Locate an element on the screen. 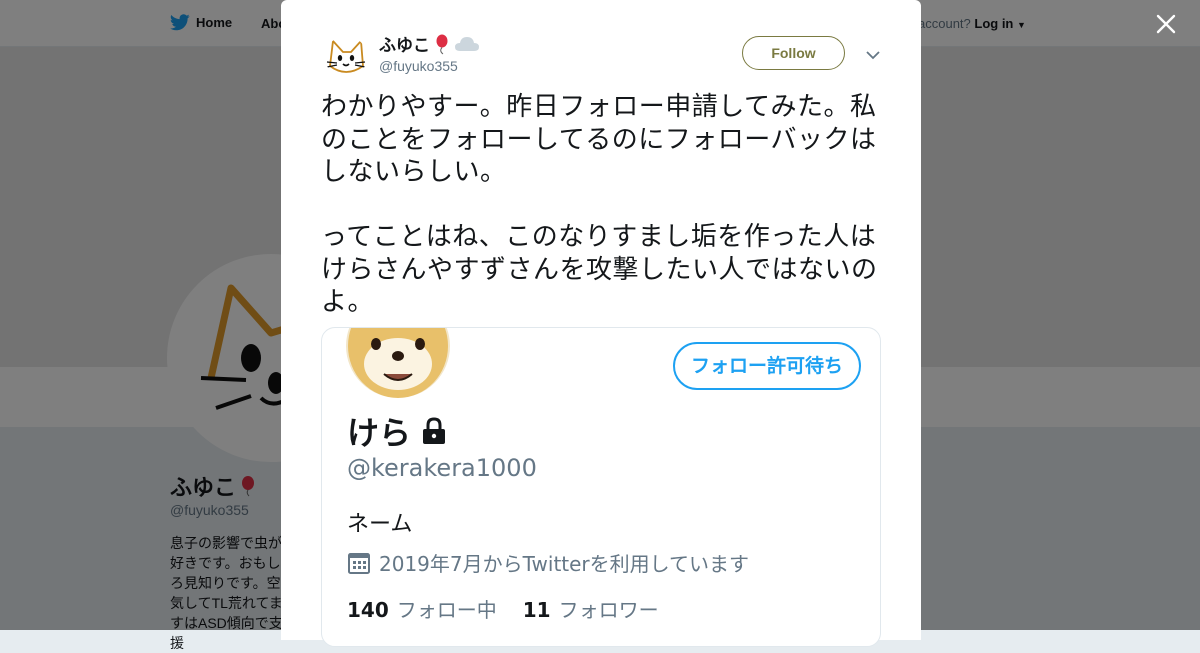 The width and height of the screenshot is (1200, 653). lock-icon is located at coordinates (434, 430).